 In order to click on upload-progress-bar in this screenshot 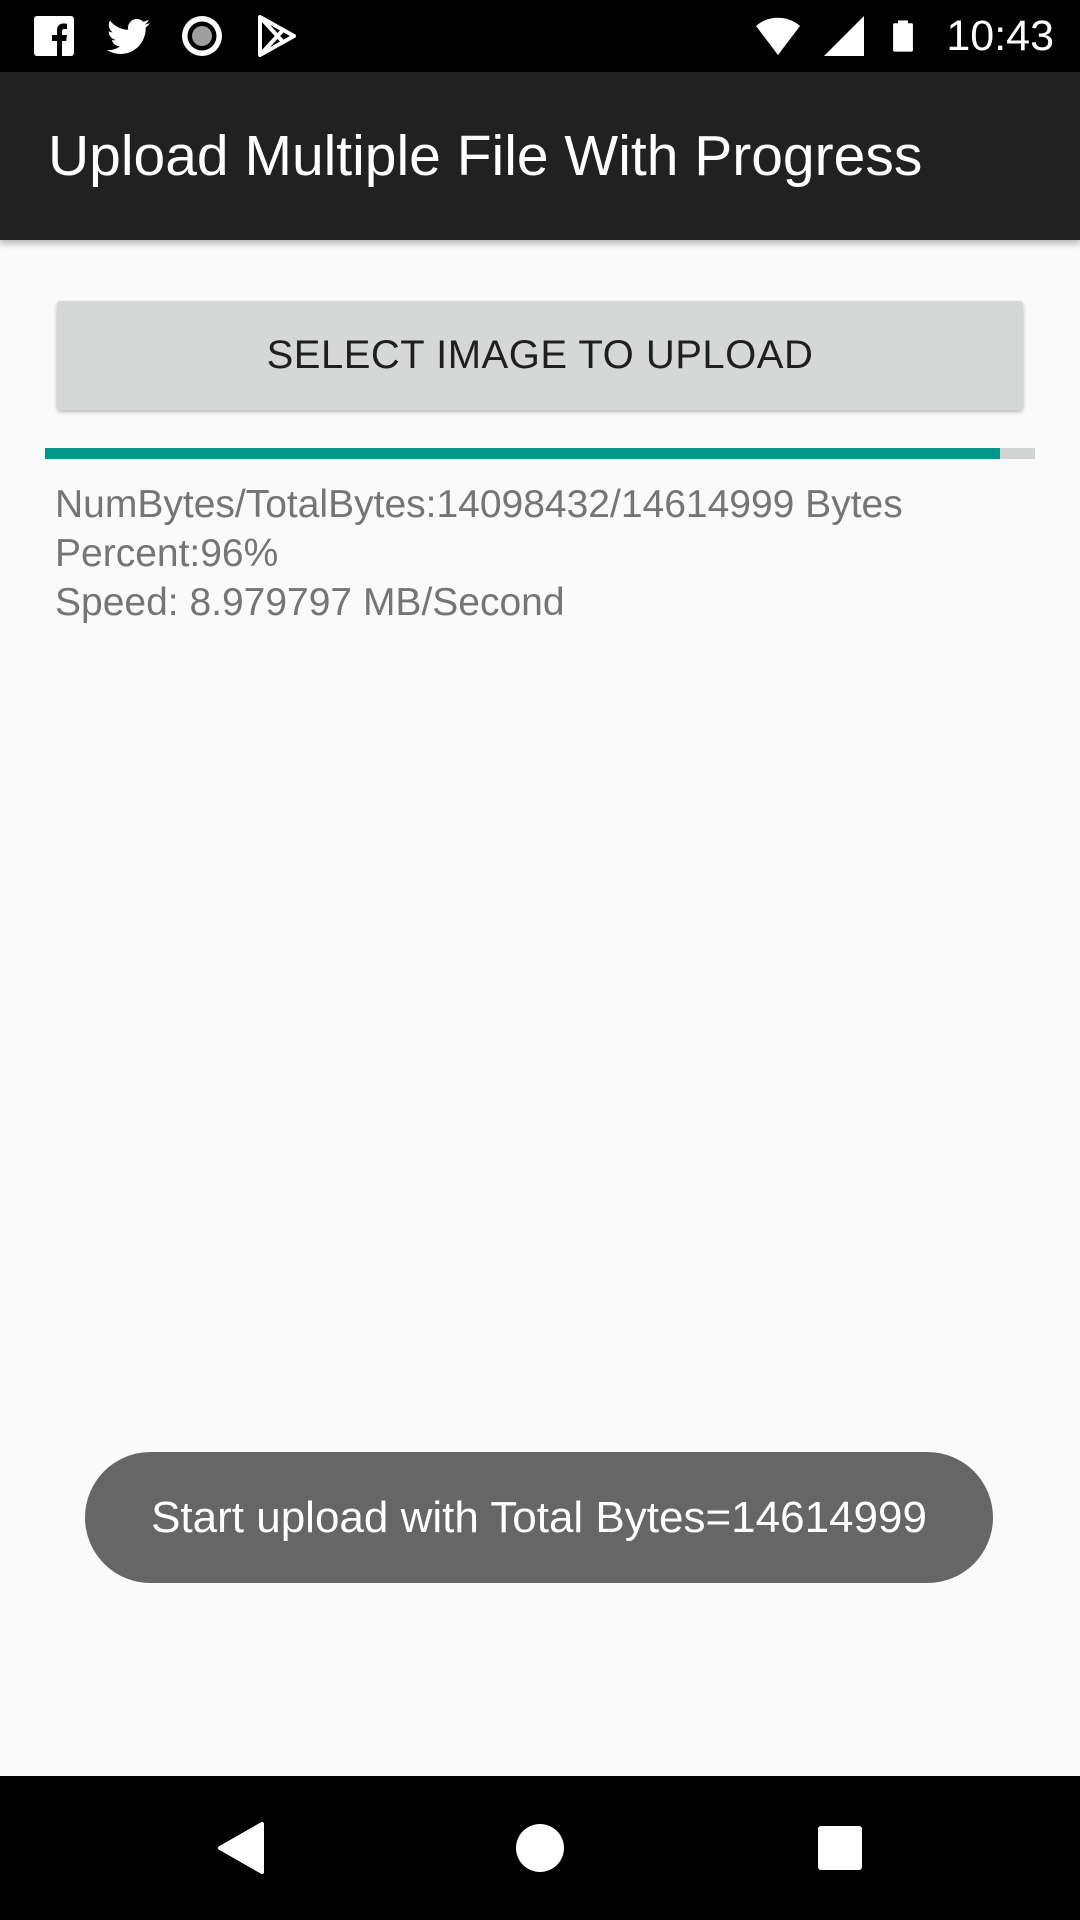, I will do `click(540, 453)`.